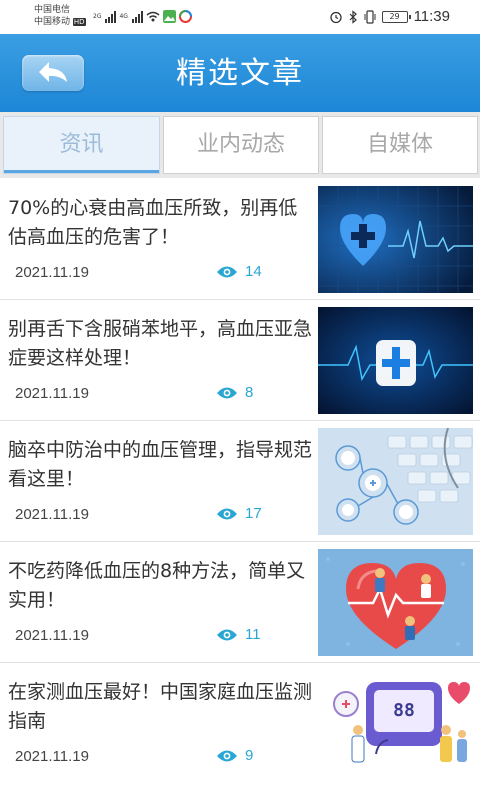  What do you see at coordinates (153, 222) in the screenshot?
I see `article-title: 70%的心衰由高血压所致，别再低估高血压的危害了！` at bounding box center [153, 222].